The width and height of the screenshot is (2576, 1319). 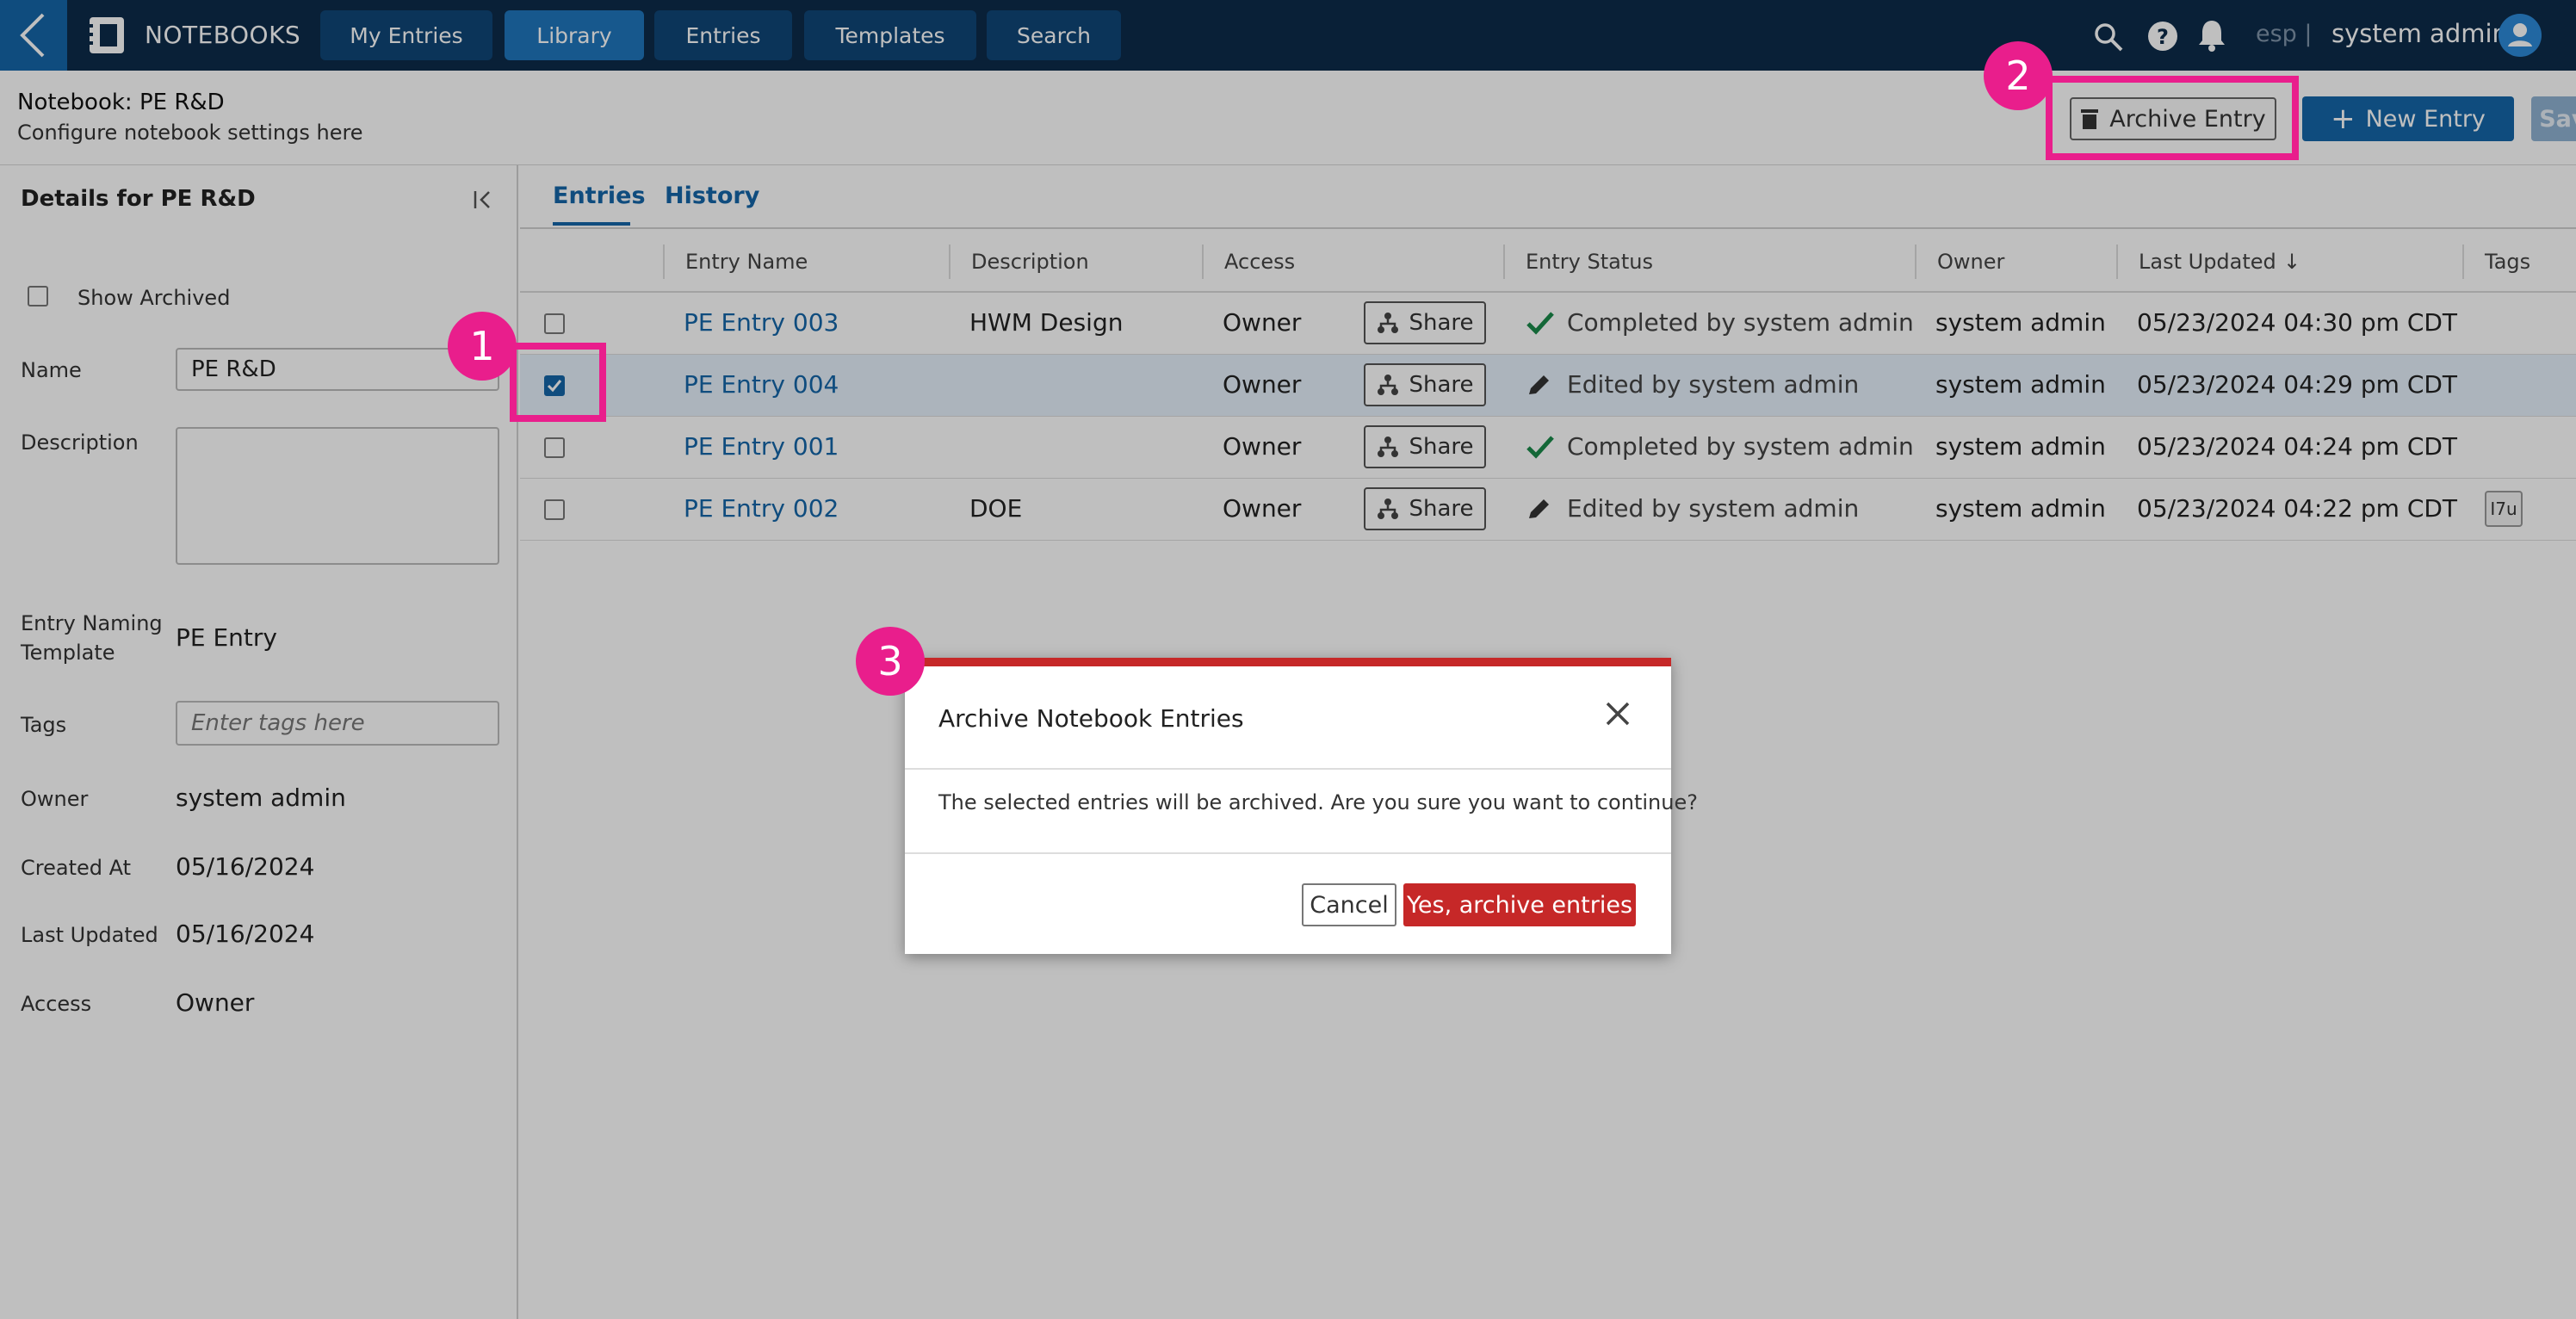 What do you see at coordinates (891, 662) in the screenshot?
I see `callout-number-3: 3` at bounding box center [891, 662].